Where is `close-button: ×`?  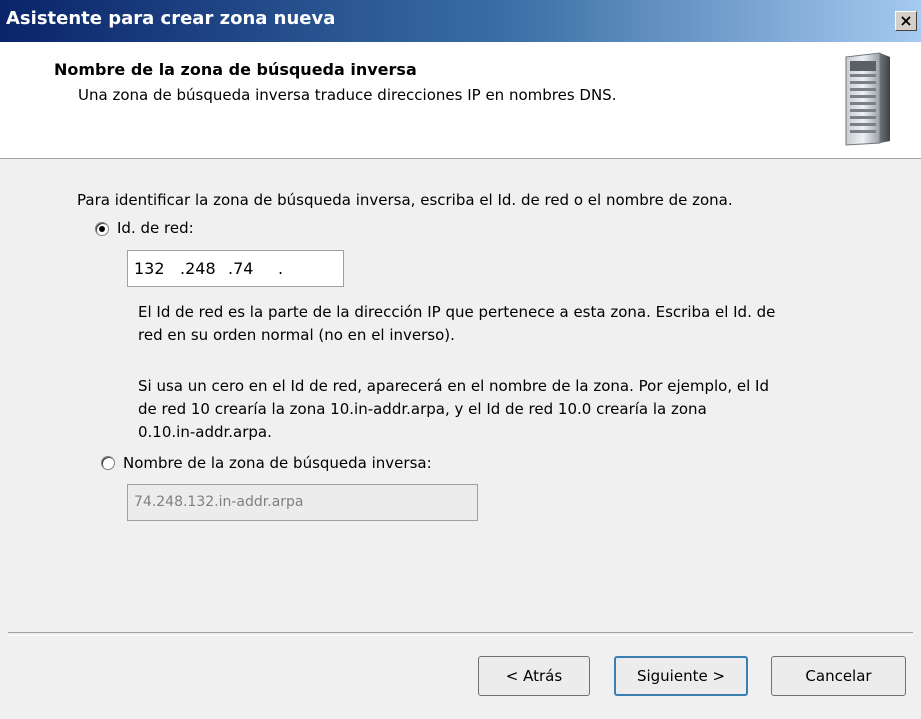
close-button: × is located at coordinates (906, 21).